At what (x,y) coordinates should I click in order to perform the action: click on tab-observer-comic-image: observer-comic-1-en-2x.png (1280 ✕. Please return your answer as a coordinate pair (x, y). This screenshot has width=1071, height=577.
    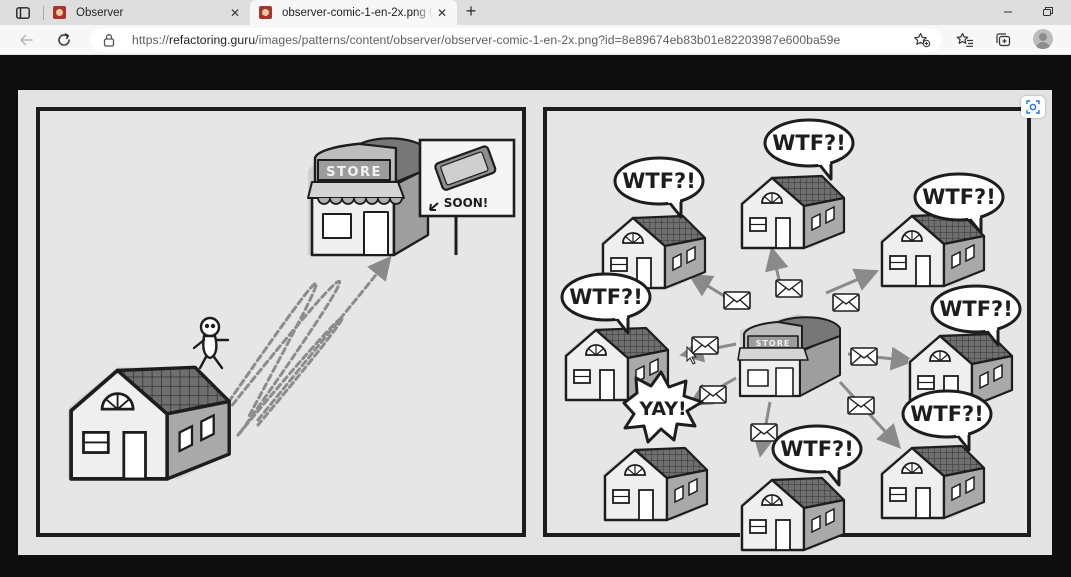
    Looking at the image, I should click on (353, 12).